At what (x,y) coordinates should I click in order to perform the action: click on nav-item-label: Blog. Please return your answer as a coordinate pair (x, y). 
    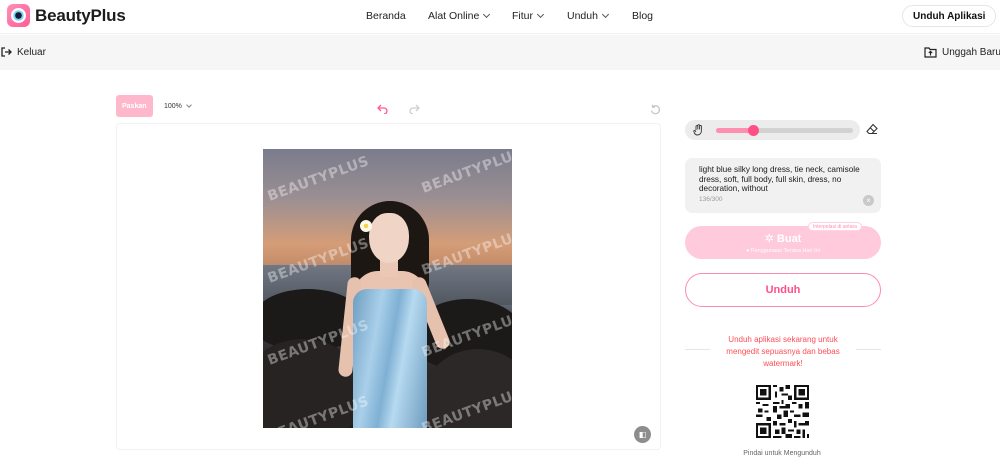
    Looking at the image, I should click on (643, 16).